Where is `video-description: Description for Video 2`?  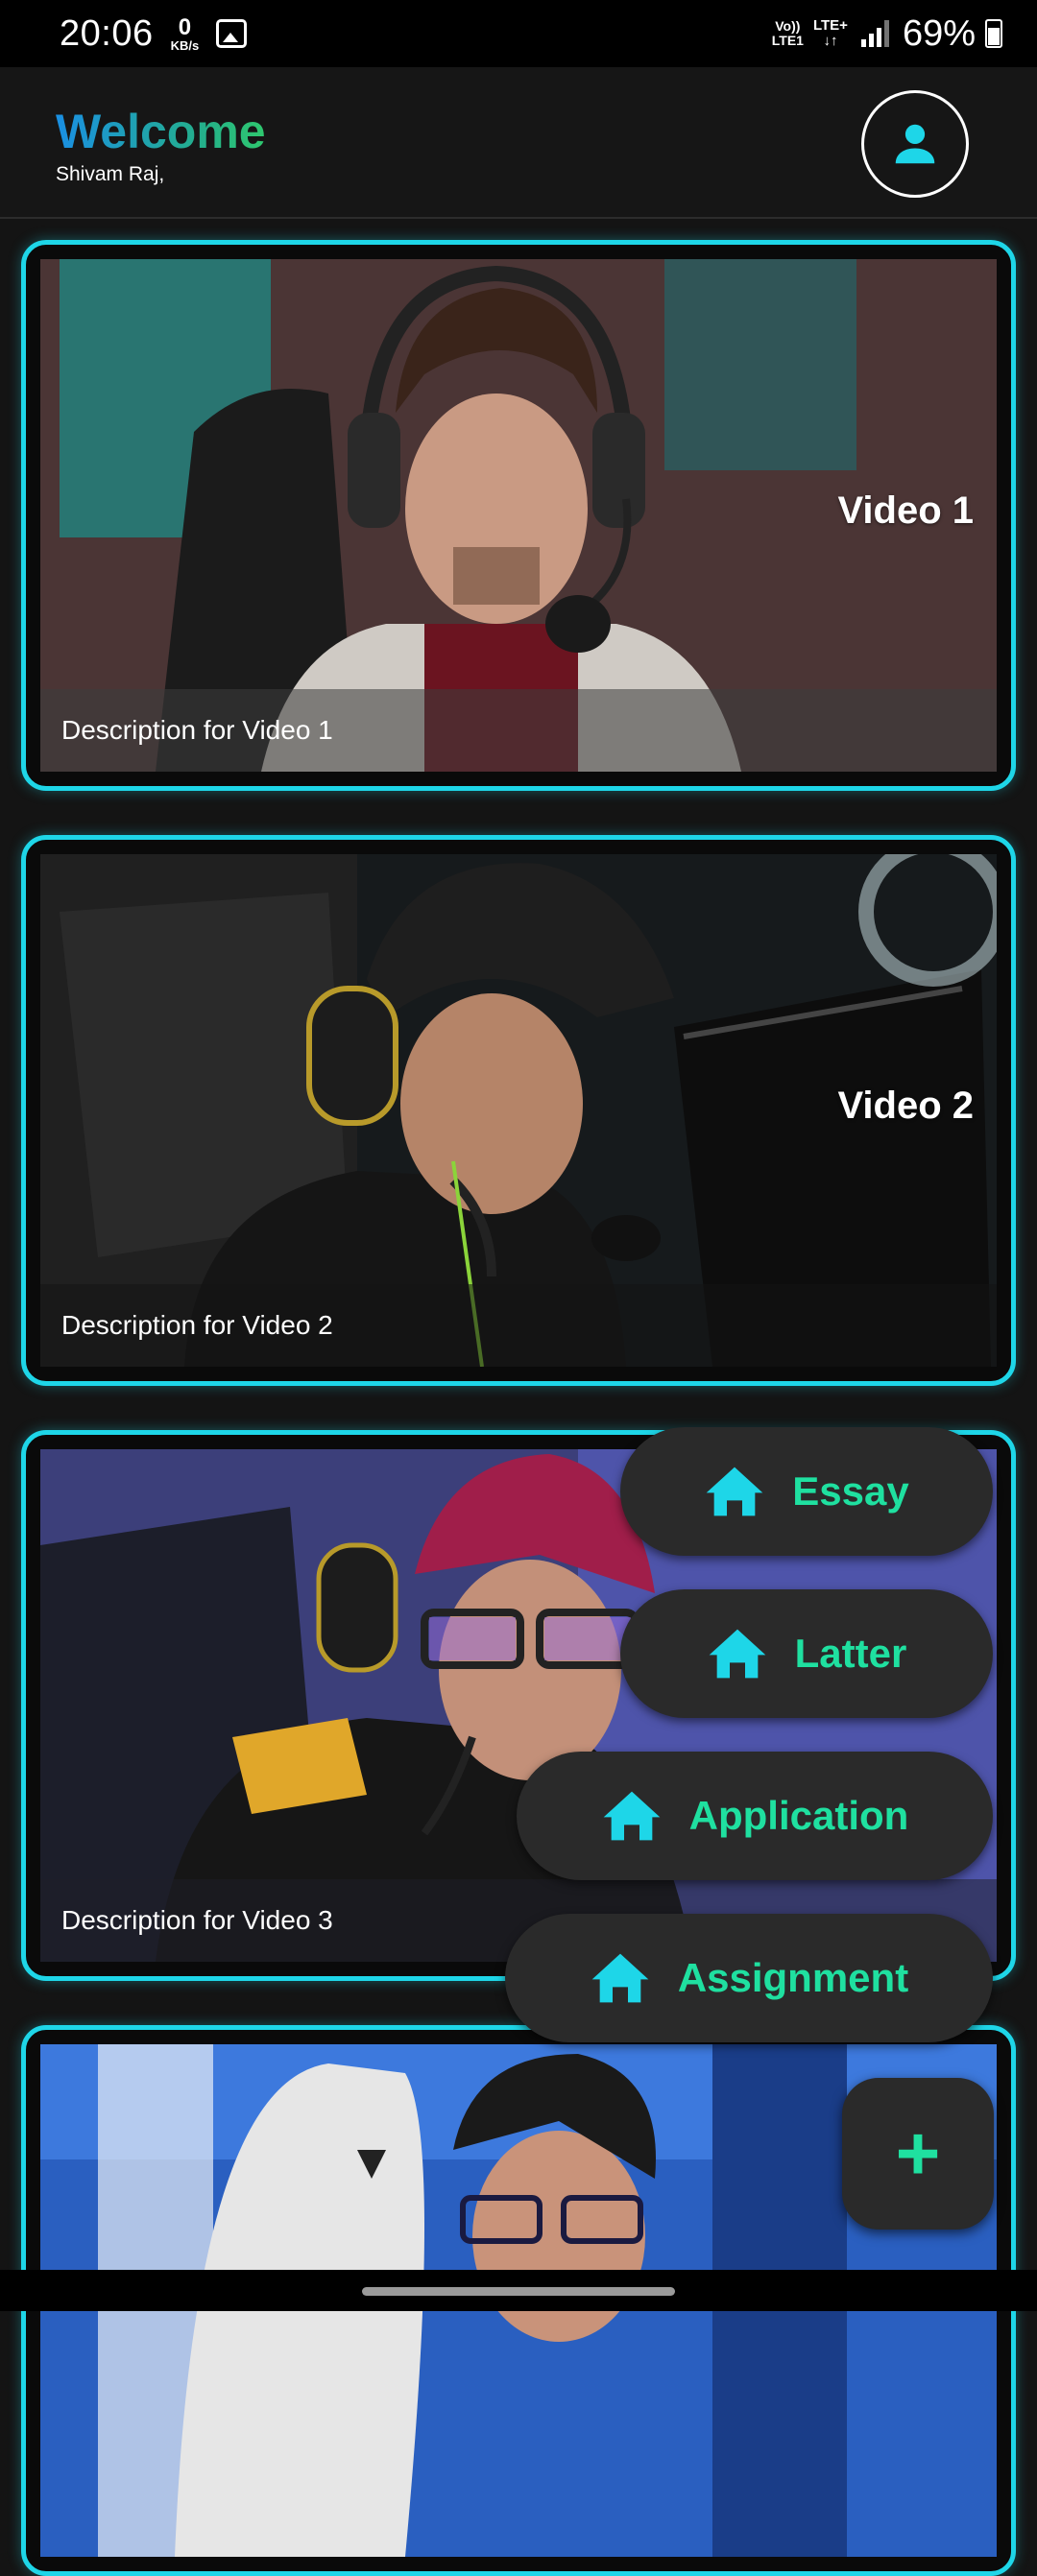
video-description: Description for Video 2 is located at coordinates (197, 1325).